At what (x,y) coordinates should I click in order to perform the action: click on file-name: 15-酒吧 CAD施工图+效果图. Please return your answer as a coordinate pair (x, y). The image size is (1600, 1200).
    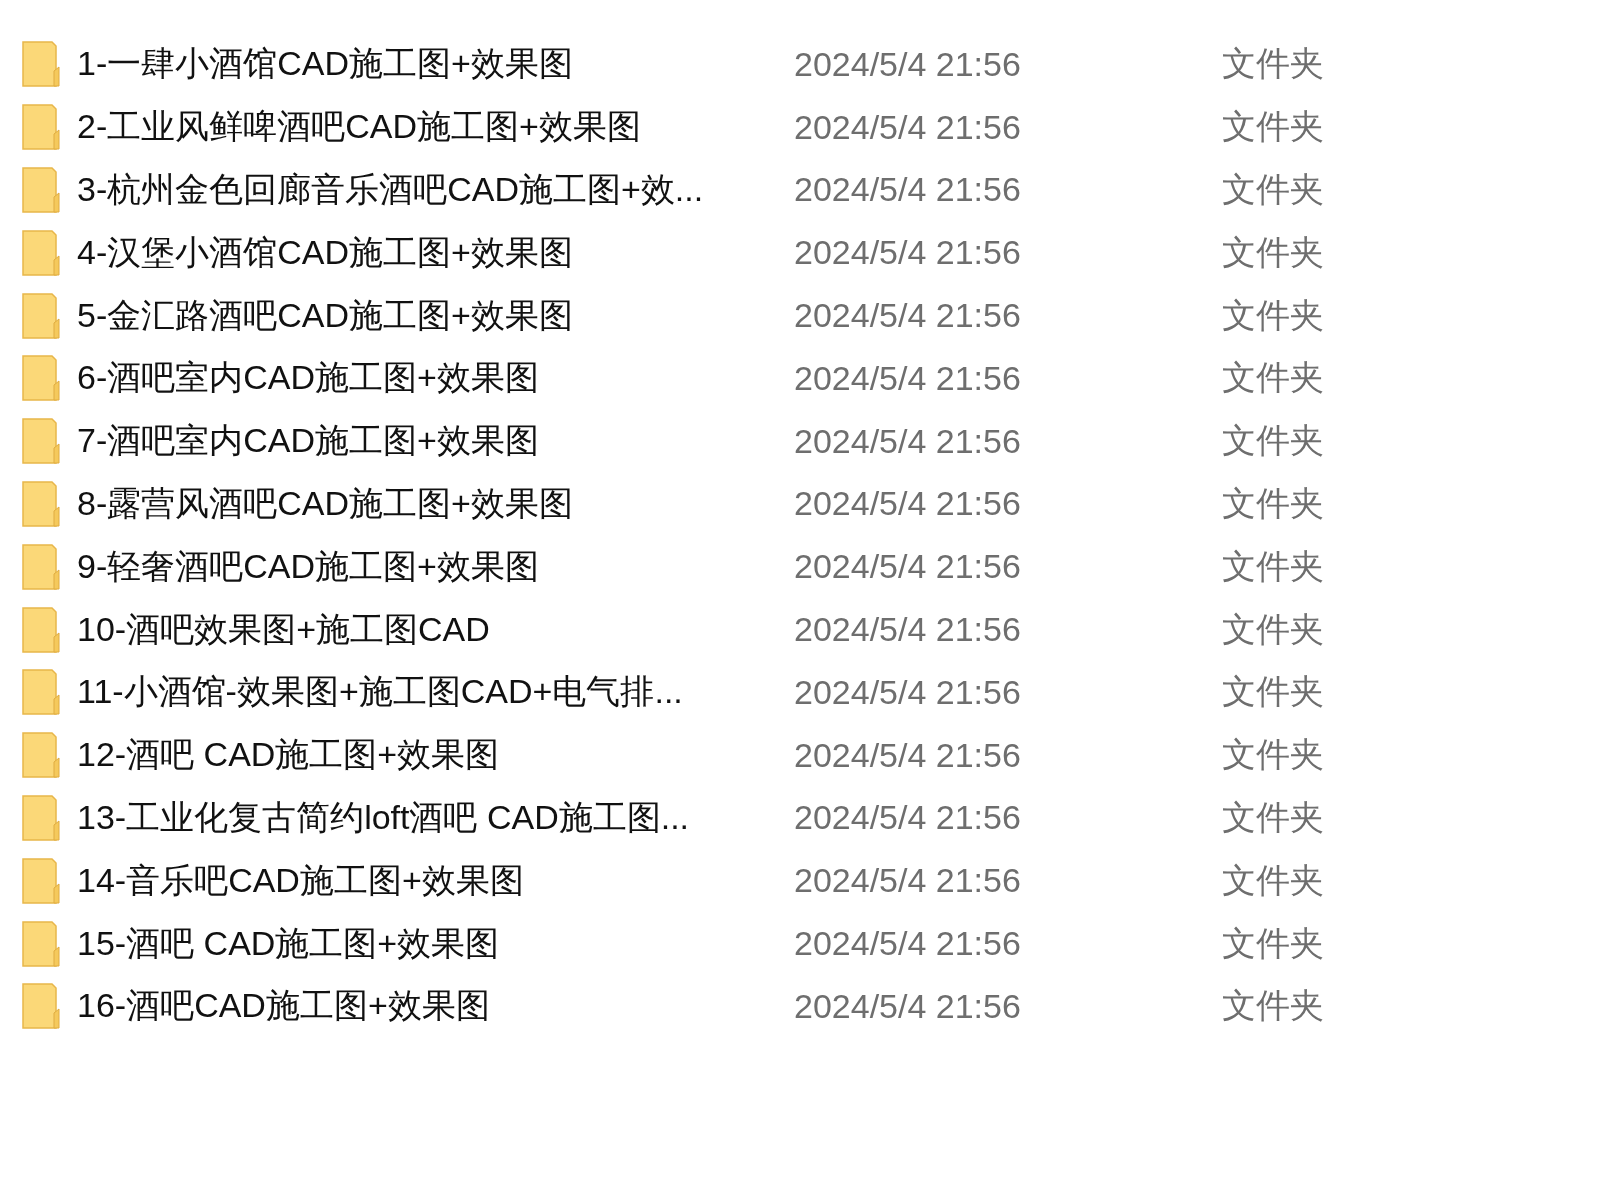
    Looking at the image, I should click on (435, 943).